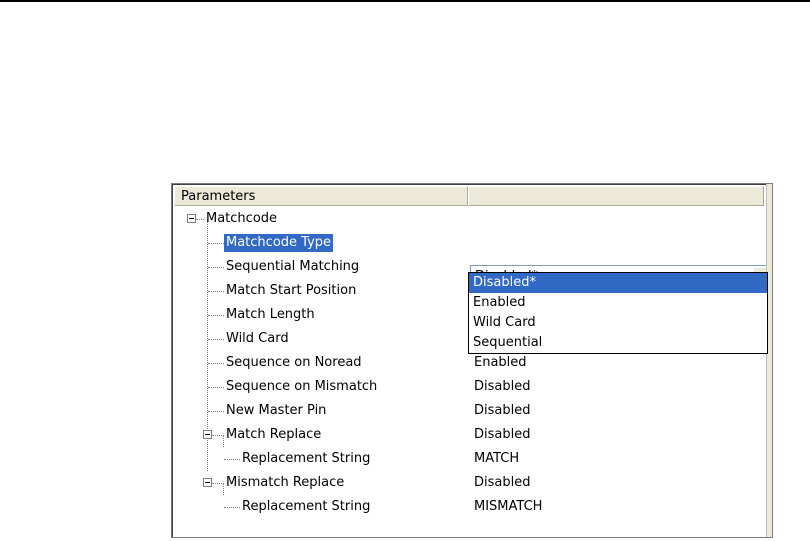  I want to click on tree-label: Matchcode, so click(242, 218).